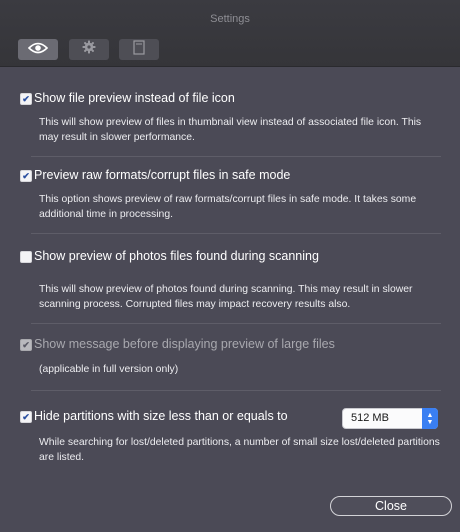  I want to click on window-title: Settings, so click(230, 19).